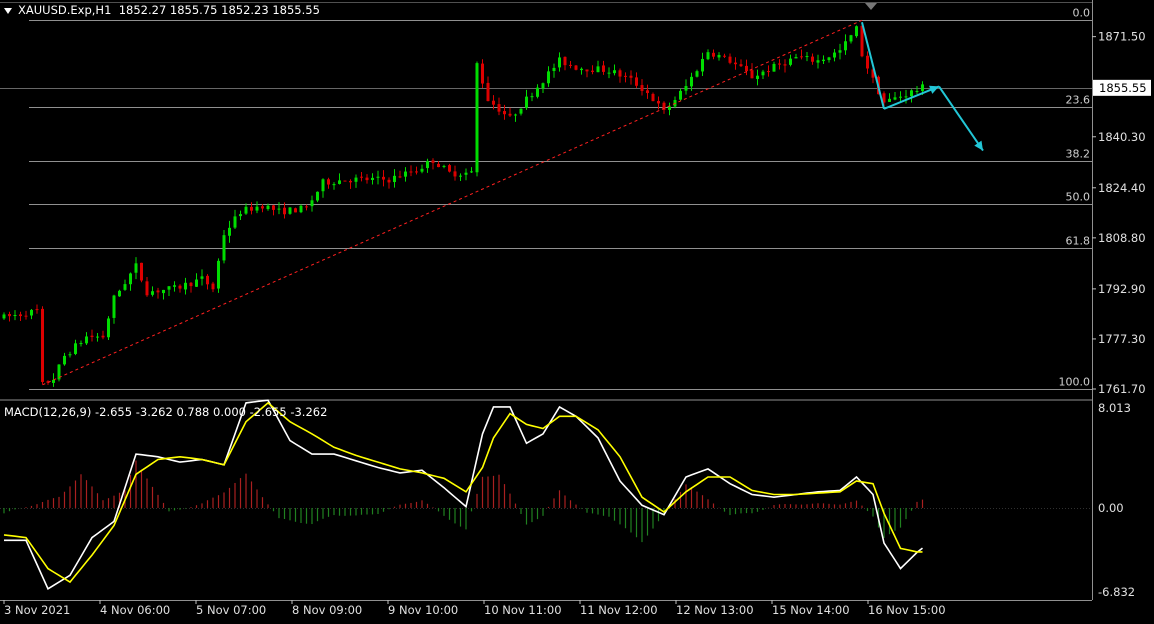 The width and height of the screenshot is (1154, 624). Describe the element at coordinates (1122, 389) in the screenshot. I see `price-axis-label: 1761.70` at that location.